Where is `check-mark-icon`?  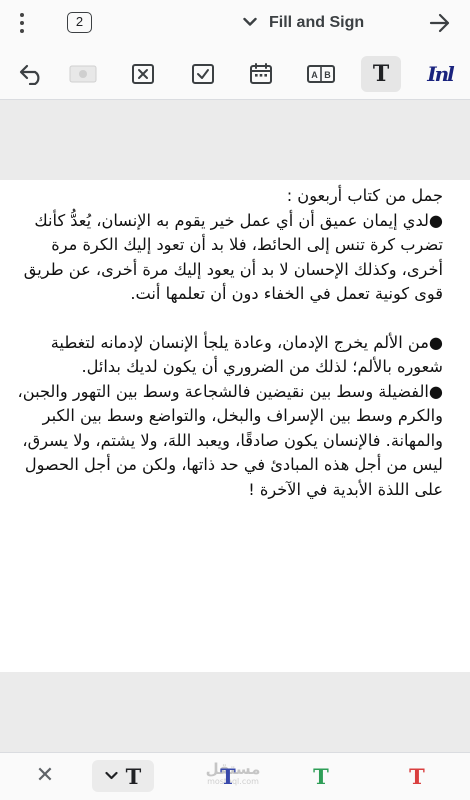
check-mark-icon is located at coordinates (203, 74).